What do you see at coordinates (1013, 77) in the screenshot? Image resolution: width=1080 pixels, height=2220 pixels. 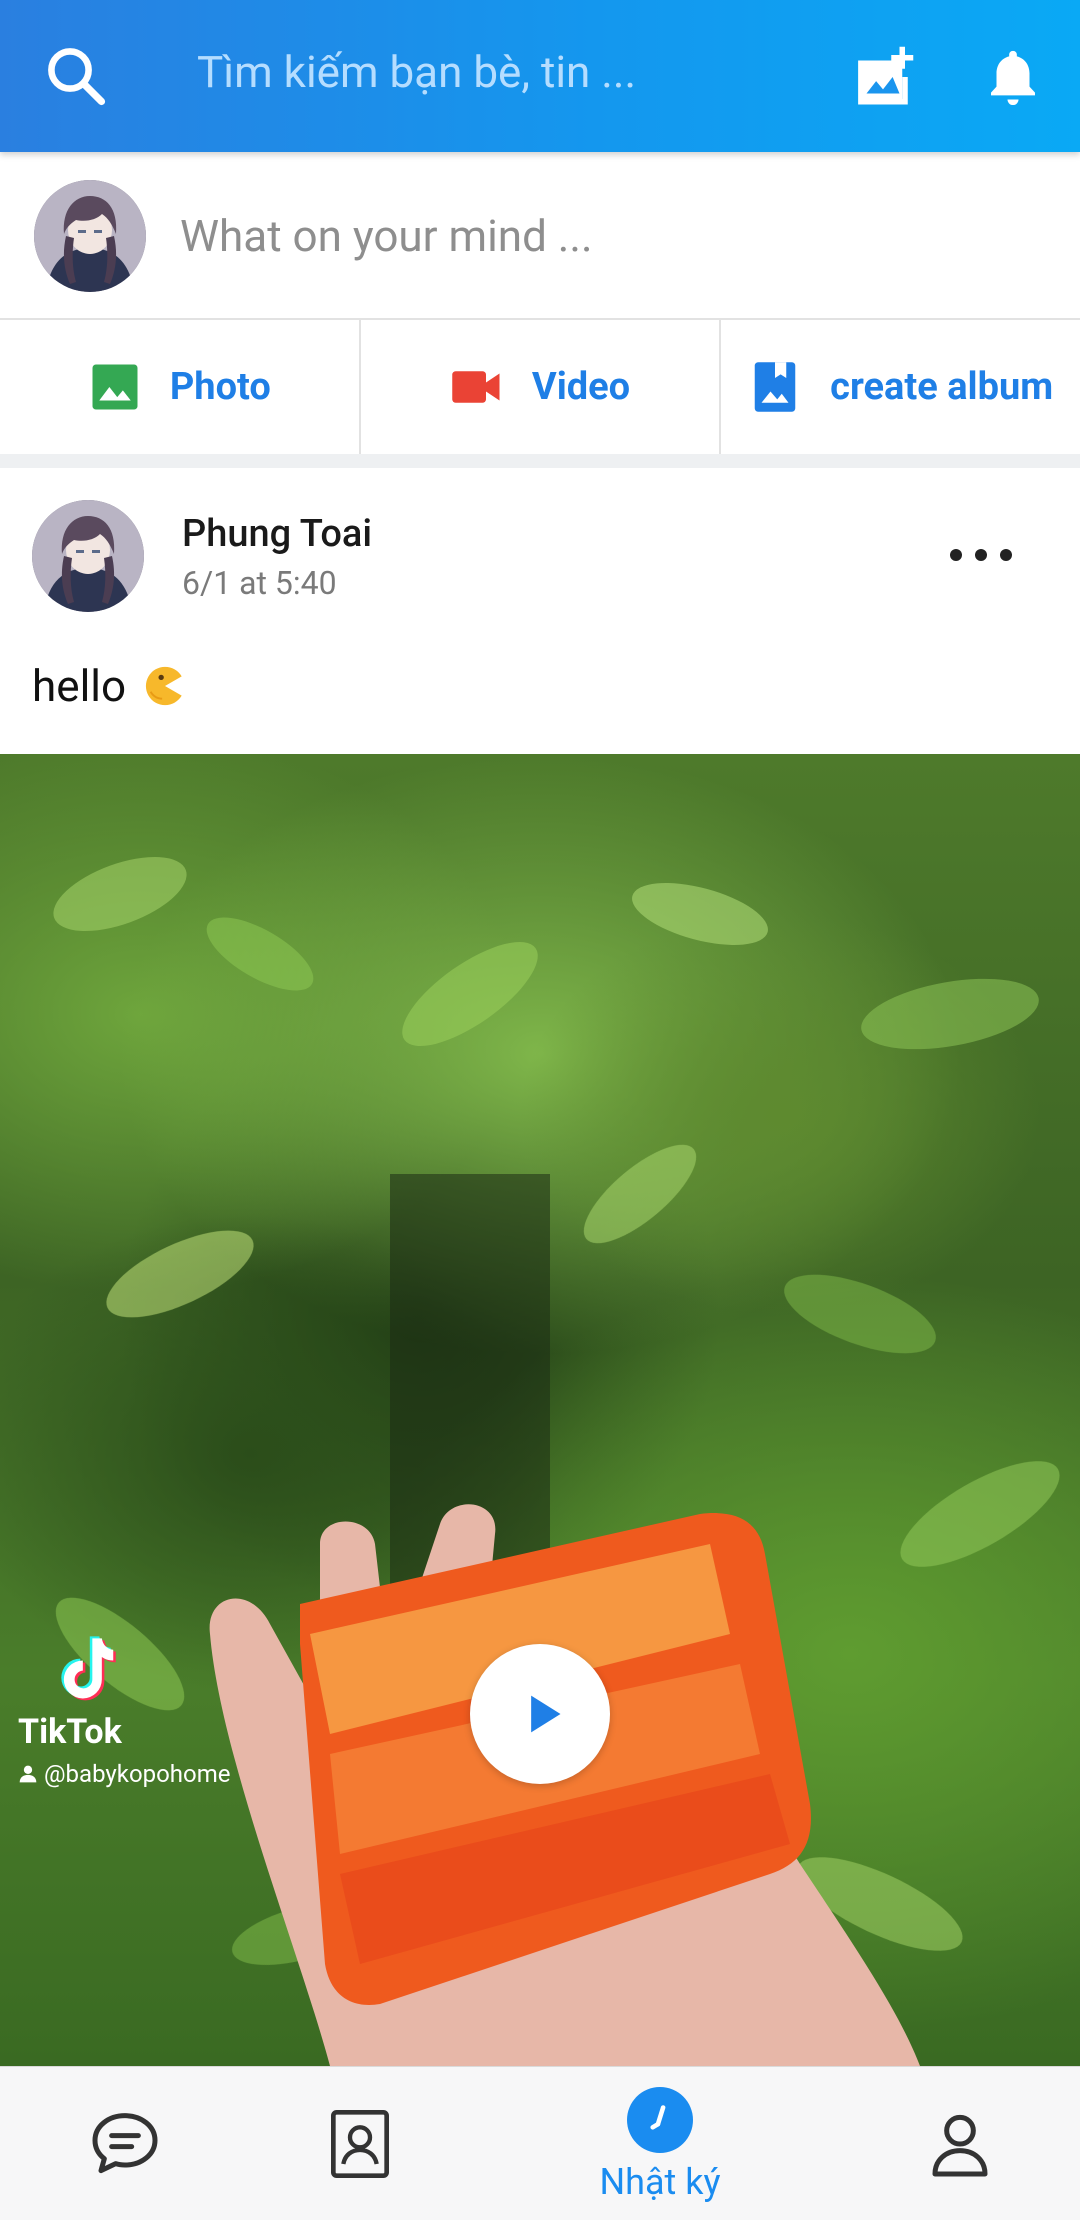 I see `notifications-bell-icon` at bounding box center [1013, 77].